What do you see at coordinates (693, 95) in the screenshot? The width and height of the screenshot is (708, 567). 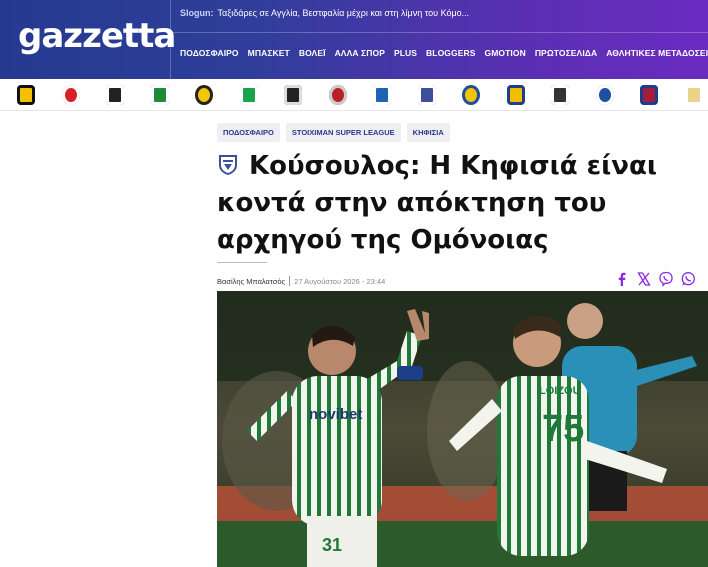 I see `real-madrid-crest` at bounding box center [693, 95].